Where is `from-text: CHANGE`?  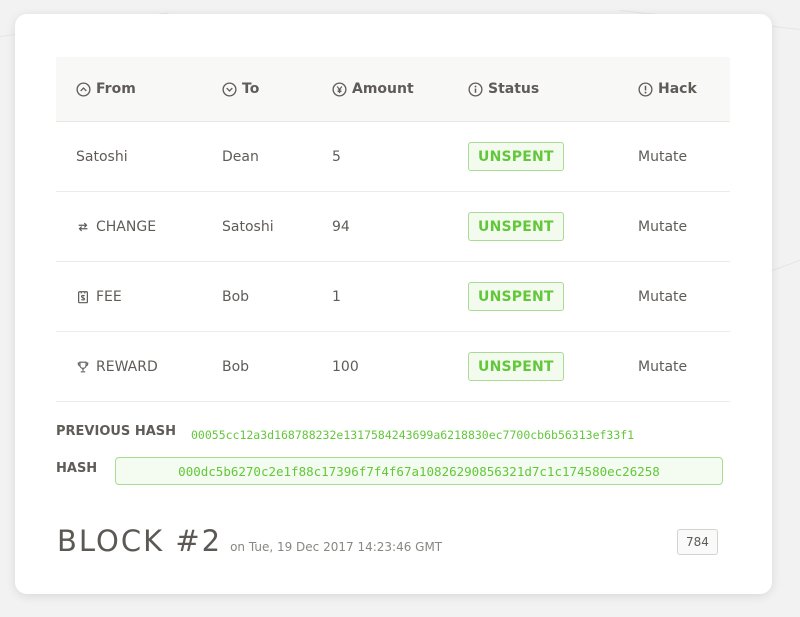
from-text: CHANGE is located at coordinates (126, 226).